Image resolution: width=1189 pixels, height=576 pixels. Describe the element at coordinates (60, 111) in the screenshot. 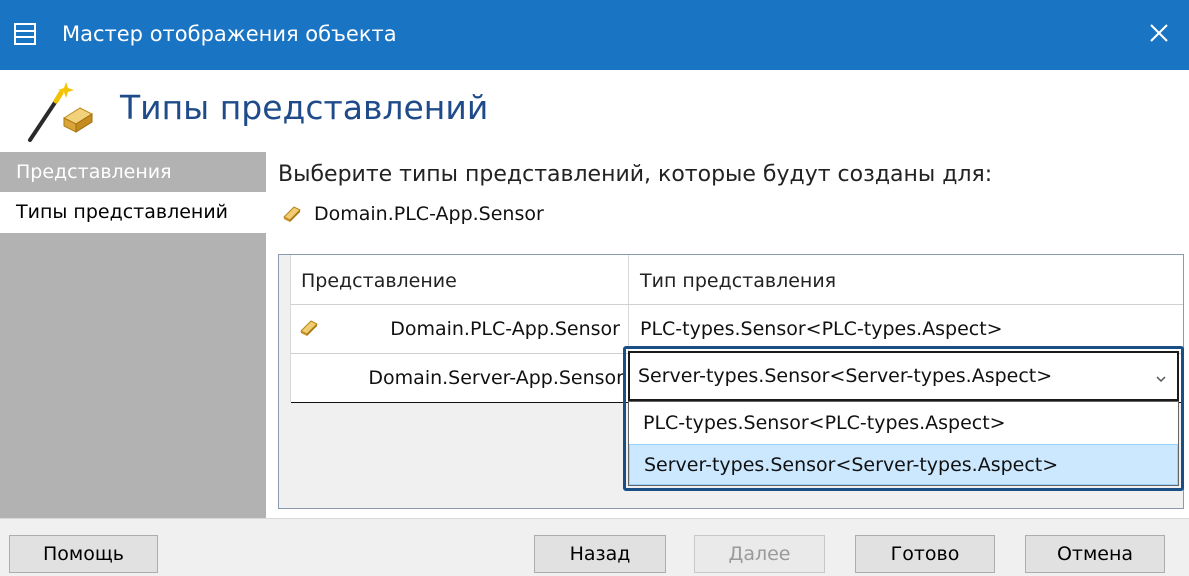

I see `magic-wand-icon` at that location.